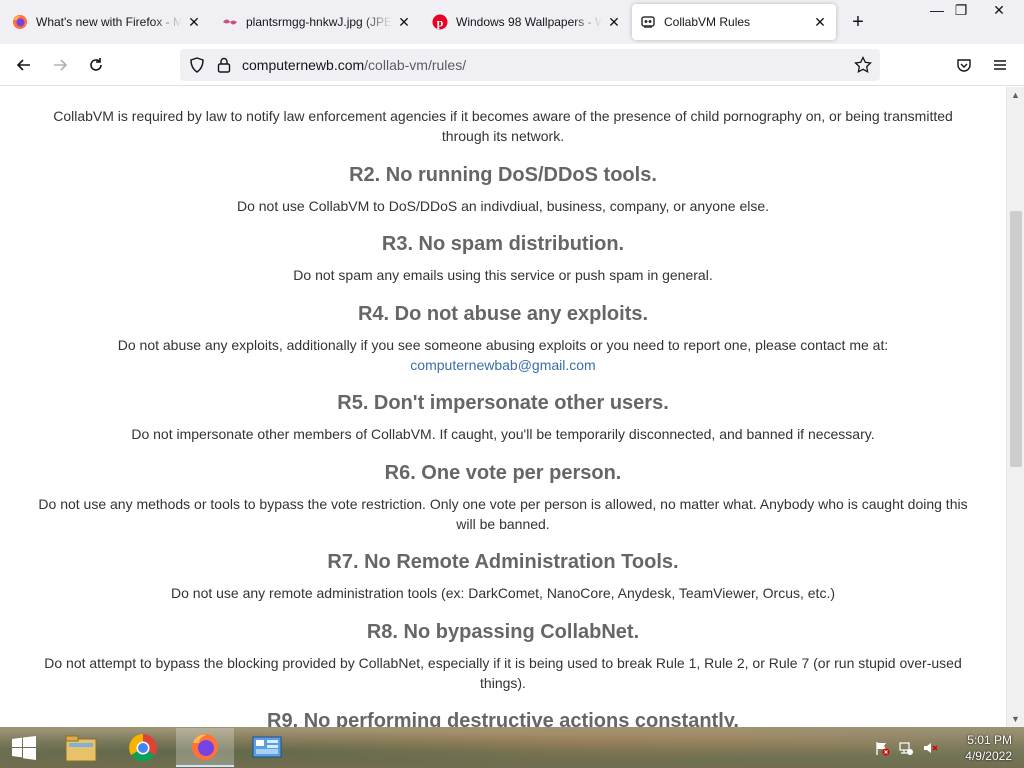 Image resolution: width=1024 pixels, height=768 pixels. What do you see at coordinates (1000, 65) in the screenshot?
I see `menu-hamburger-icon` at bounding box center [1000, 65].